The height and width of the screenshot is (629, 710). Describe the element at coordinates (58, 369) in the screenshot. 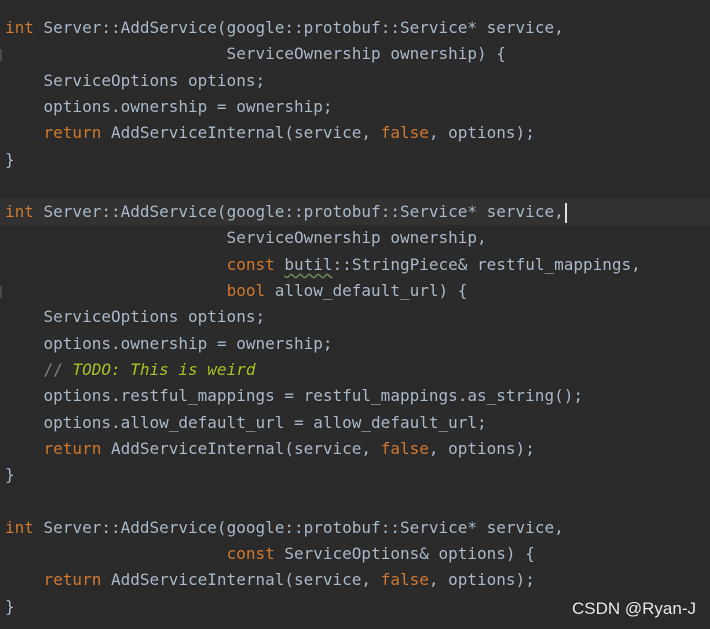

I see `comment-token: //` at that location.